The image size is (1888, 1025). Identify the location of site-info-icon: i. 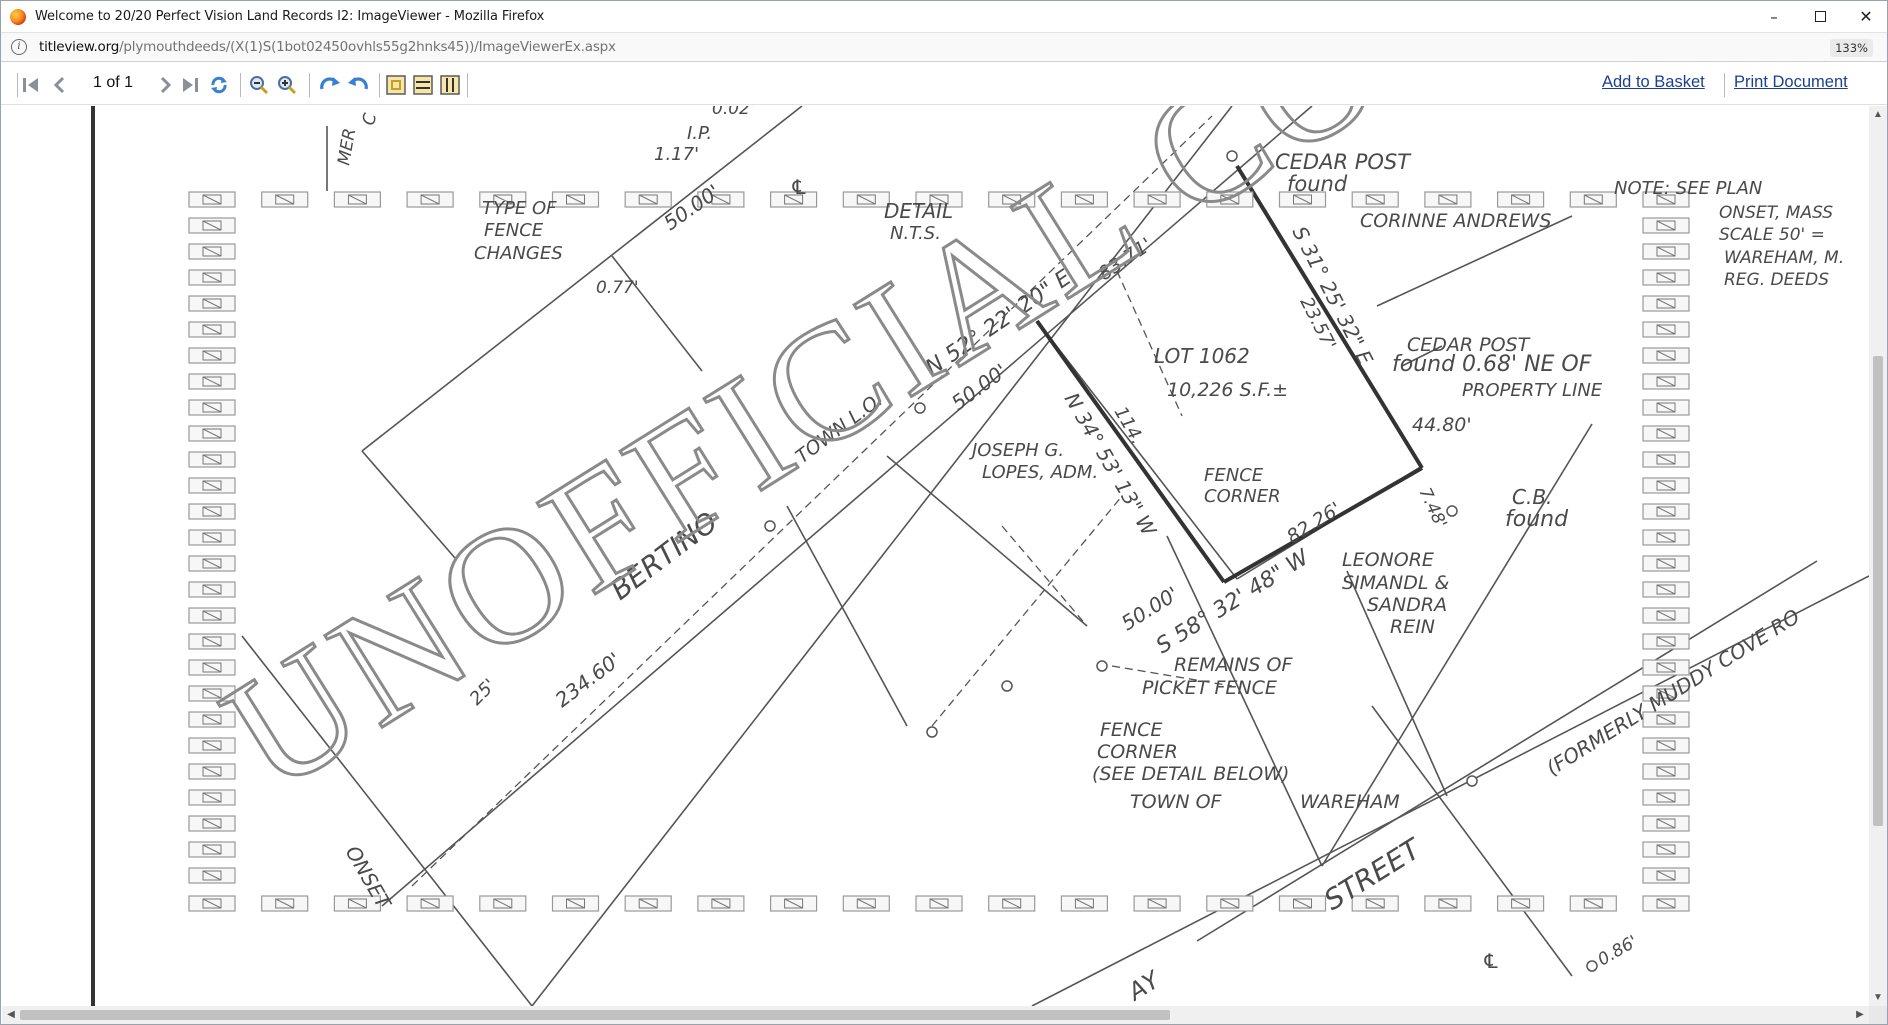
(19, 47).